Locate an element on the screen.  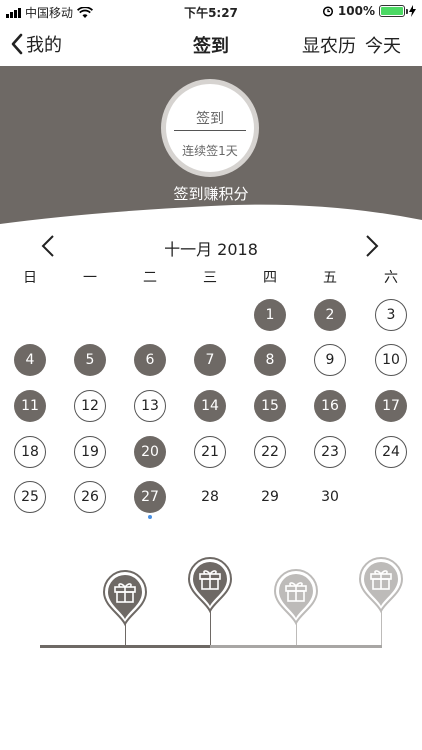
calendar-day: 10 is located at coordinates (391, 360).